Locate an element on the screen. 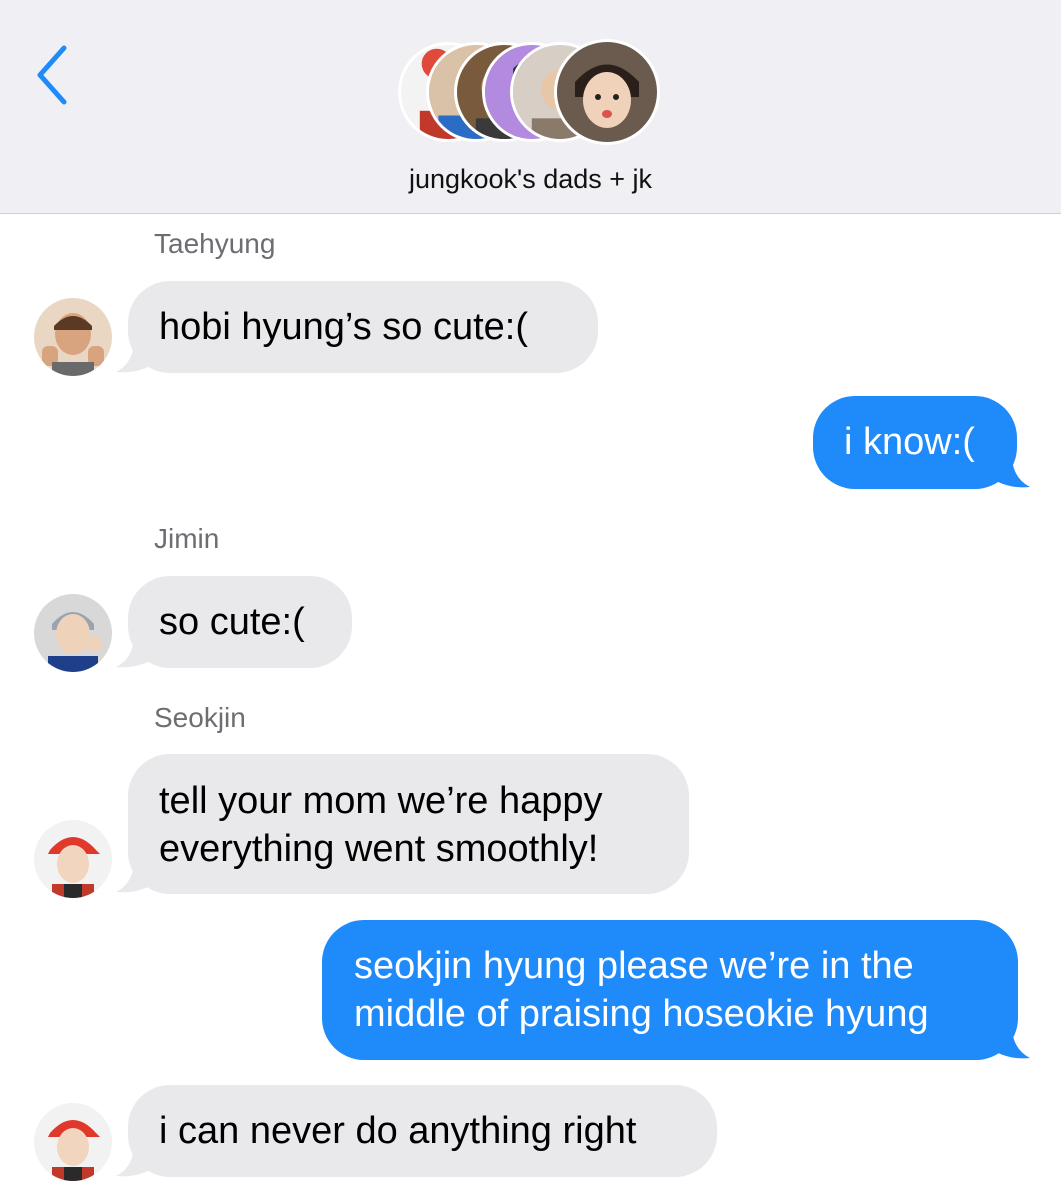 The image size is (1061, 1200). back-button is located at coordinates (55, 75).